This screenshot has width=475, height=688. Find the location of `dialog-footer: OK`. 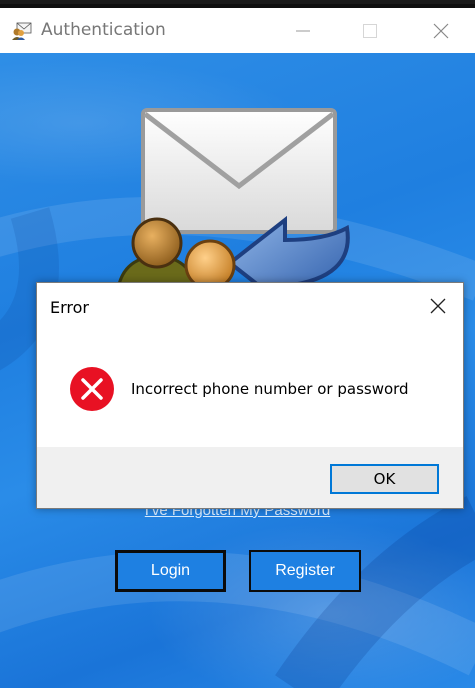

dialog-footer: OK is located at coordinates (250, 477).